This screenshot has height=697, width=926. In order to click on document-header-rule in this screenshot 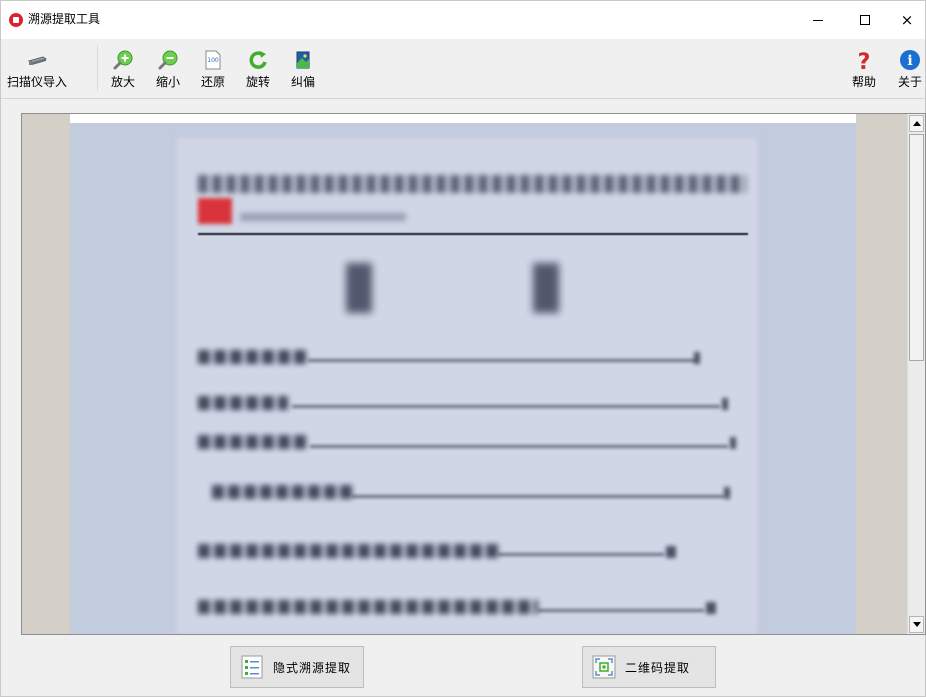, I will do `click(473, 234)`.